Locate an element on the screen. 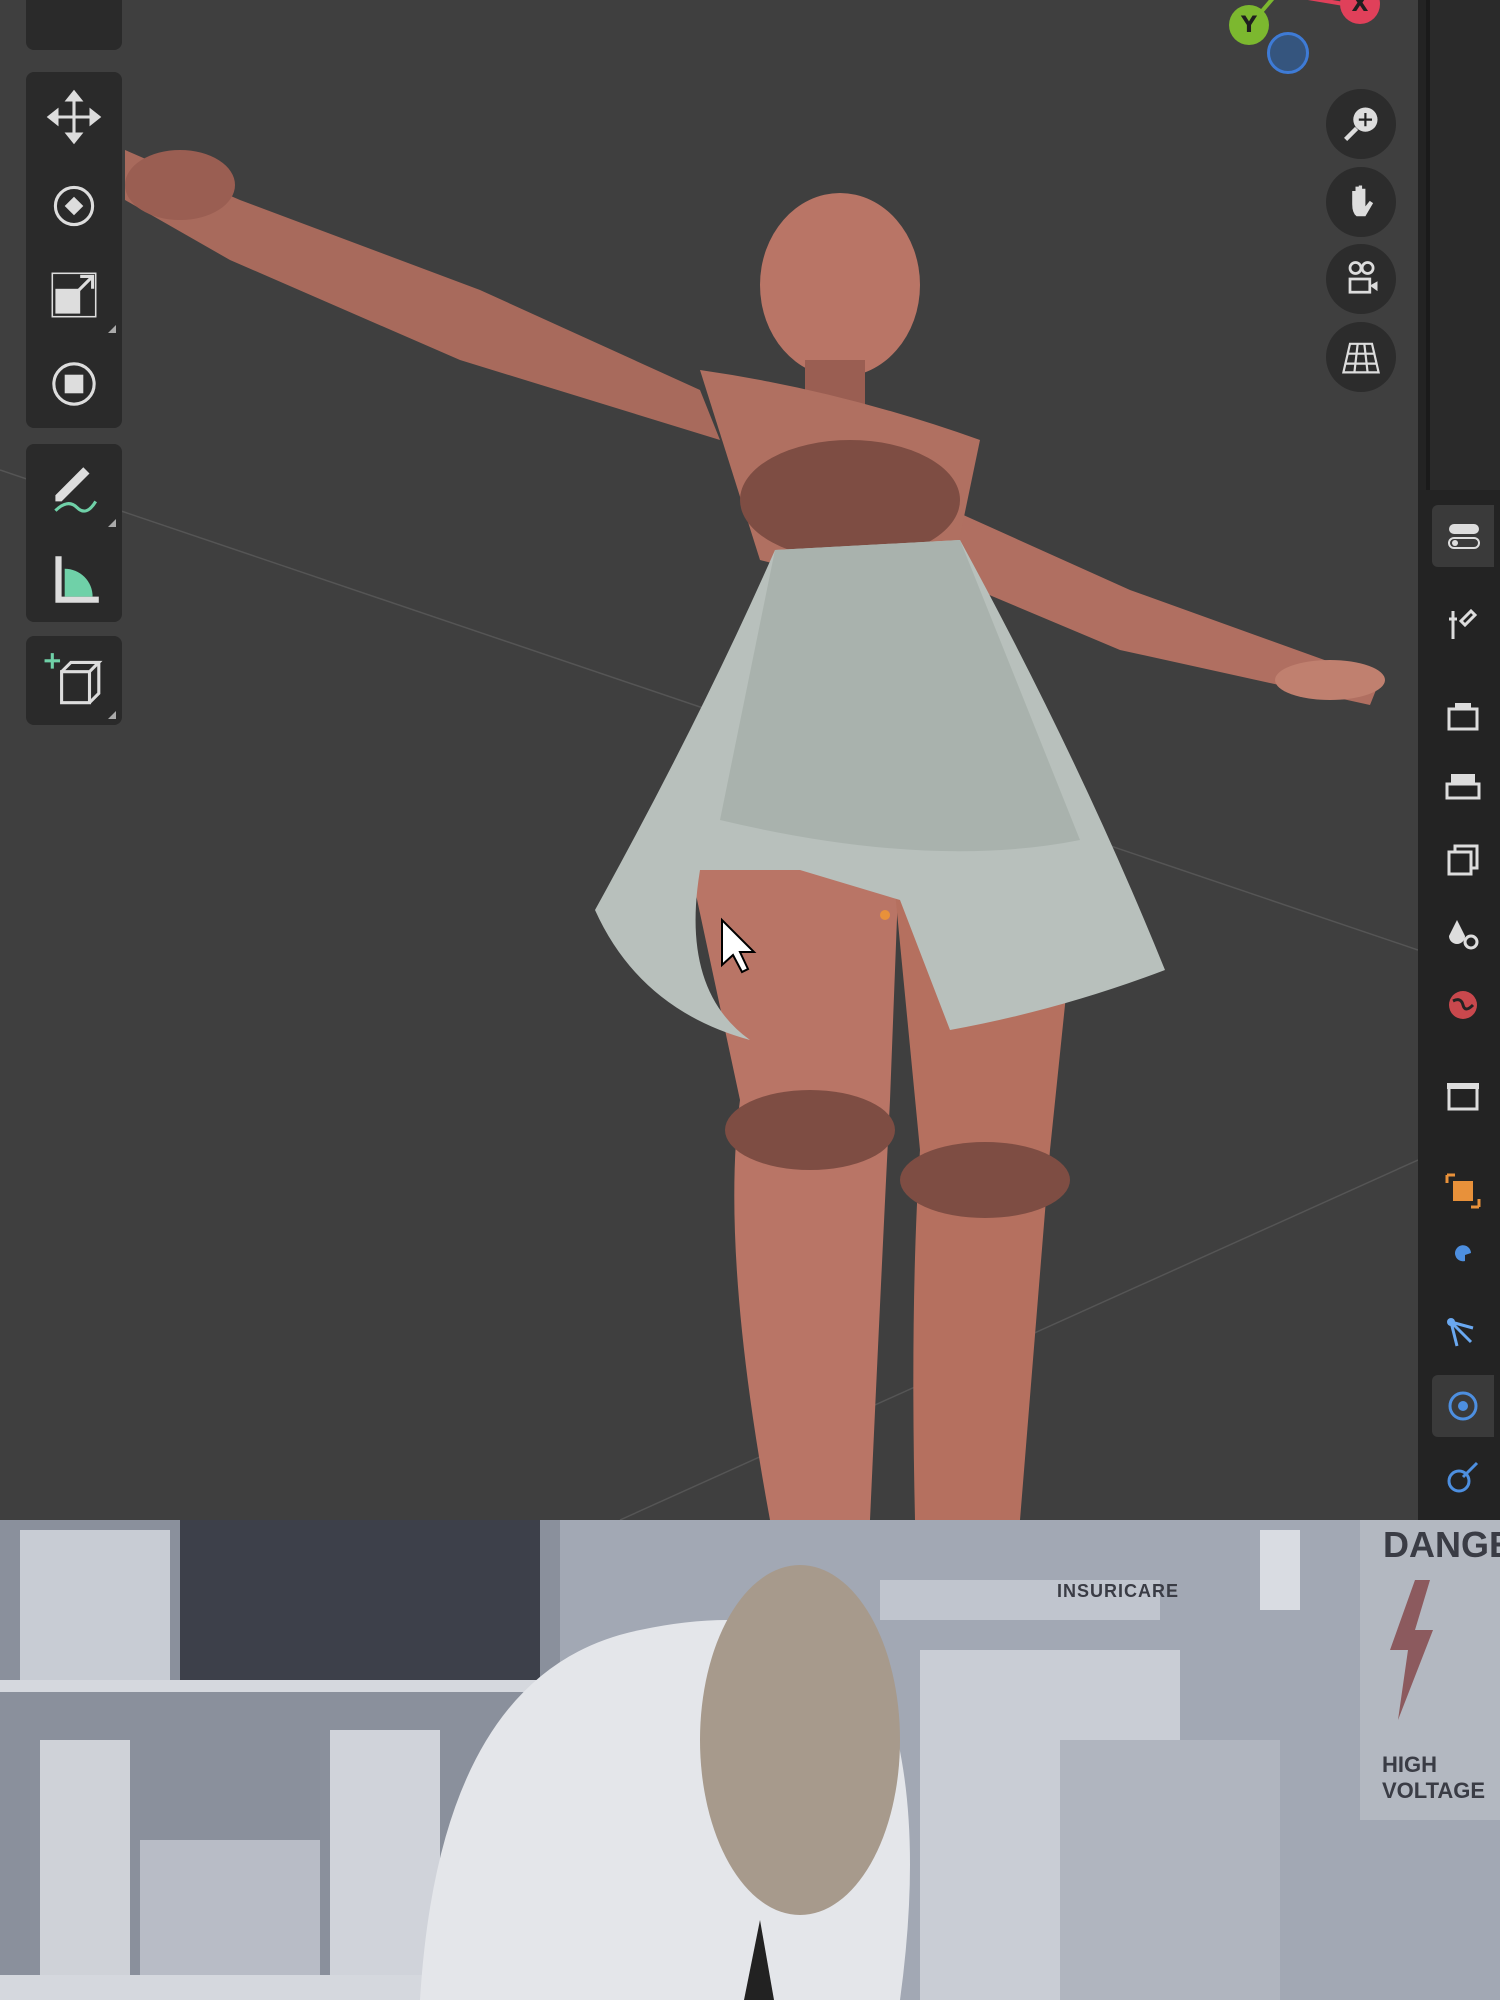 Image resolution: width=1500 pixels, height=2000 pixels. physics-icon is located at coordinates (1463, 1406).